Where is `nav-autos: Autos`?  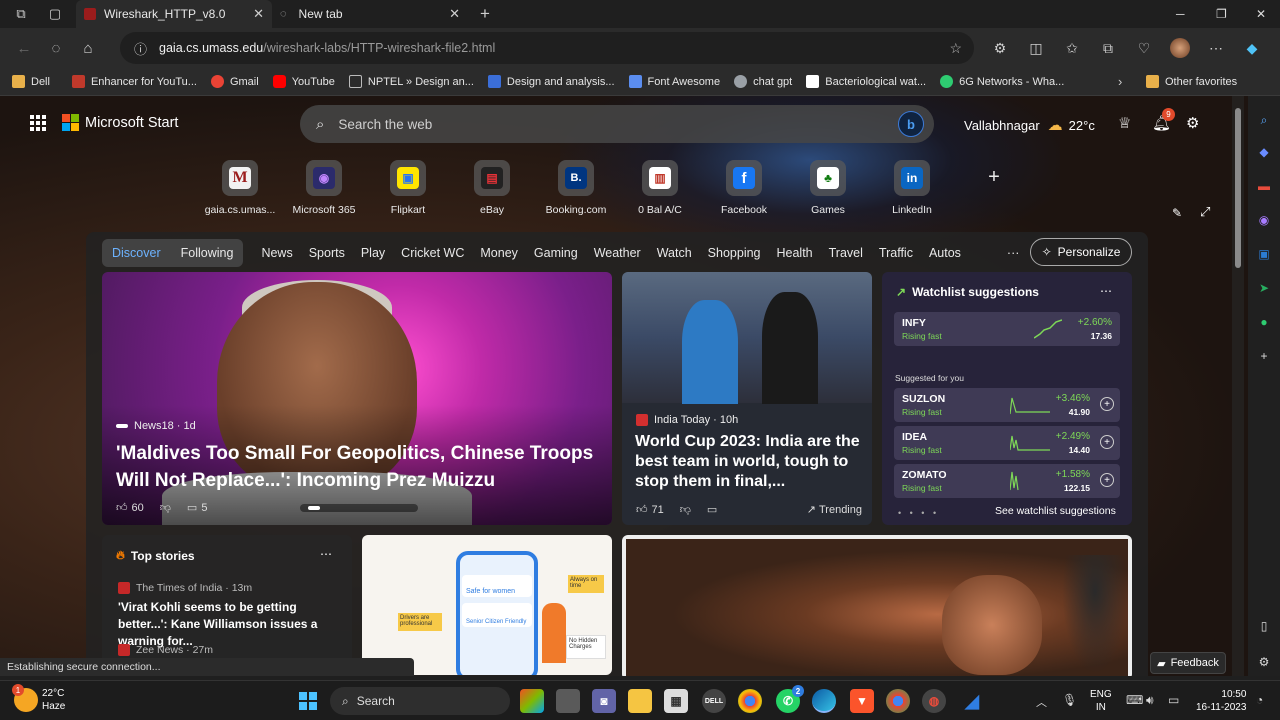
nav-autos: Autos is located at coordinates (945, 253).